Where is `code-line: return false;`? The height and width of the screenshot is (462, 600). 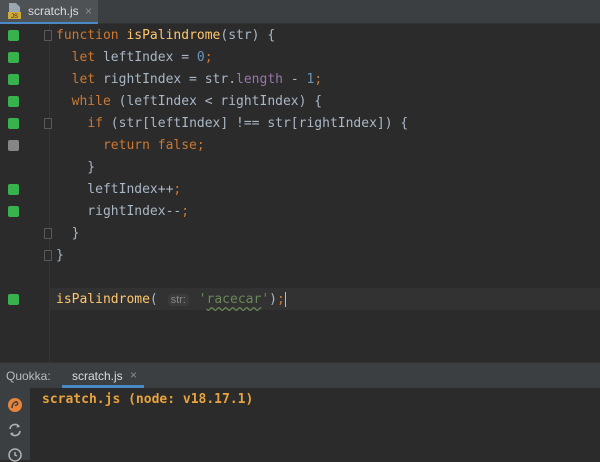
code-line: return false; is located at coordinates (300, 146).